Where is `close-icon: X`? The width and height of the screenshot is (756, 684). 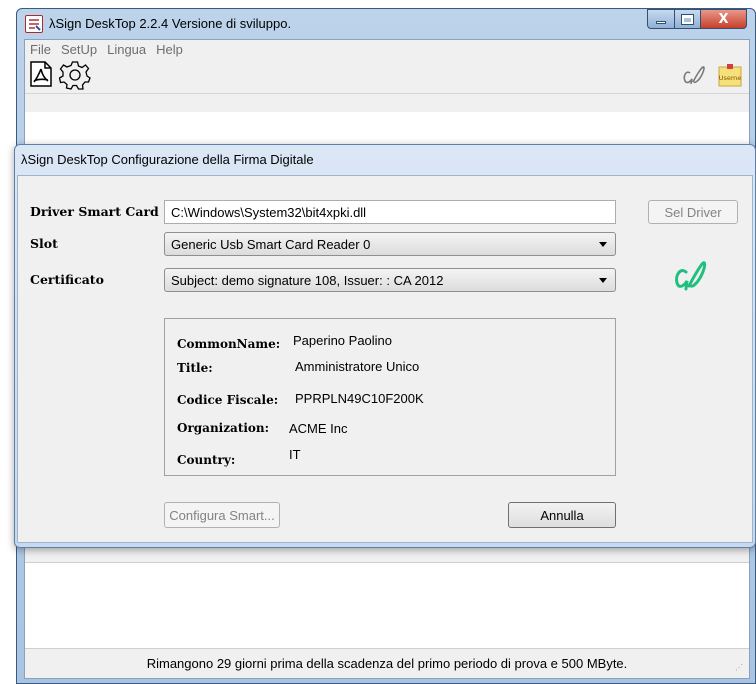
close-icon: X is located at coordinates (723, 19).